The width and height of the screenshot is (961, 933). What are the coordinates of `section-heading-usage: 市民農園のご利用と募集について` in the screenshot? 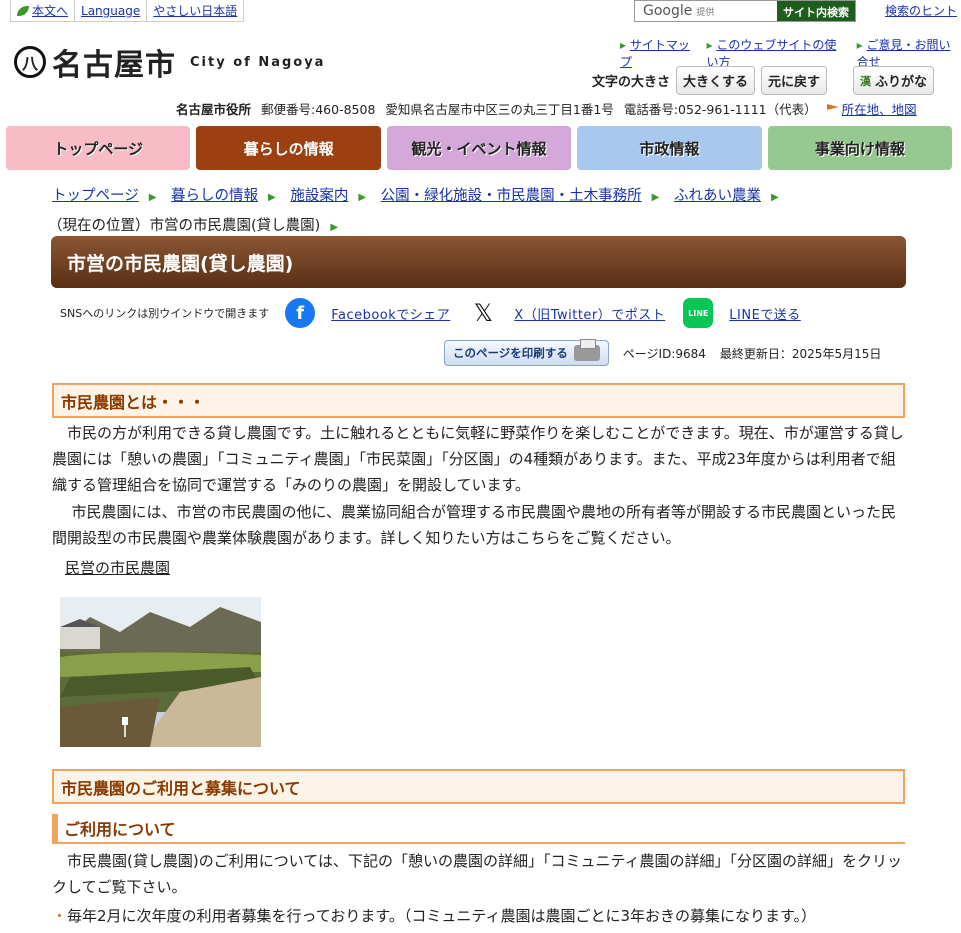 It's located at (478, 786).